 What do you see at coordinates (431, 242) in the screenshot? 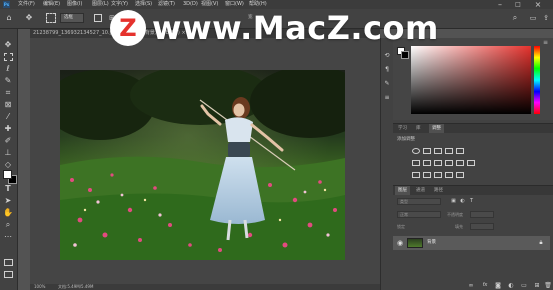
I see `layer-name: 背景` at bounding box center [431, 242].